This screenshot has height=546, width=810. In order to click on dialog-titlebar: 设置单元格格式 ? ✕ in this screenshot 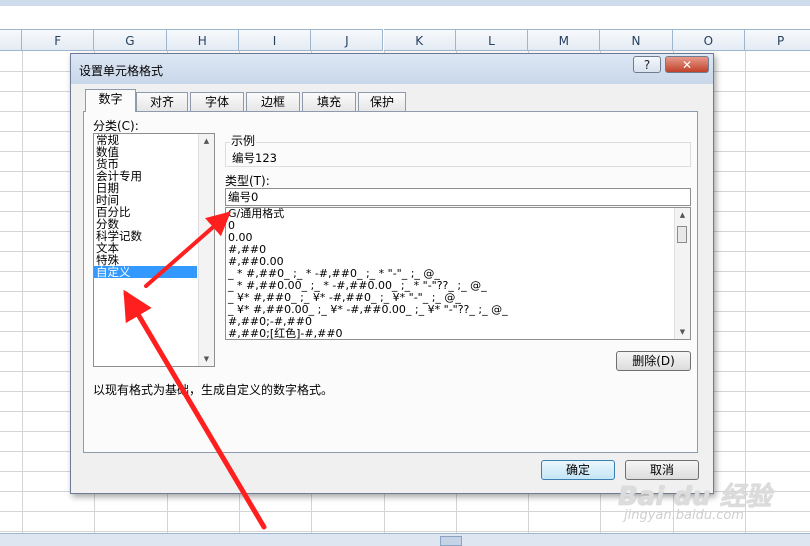, I will do `click(392, 69)`.